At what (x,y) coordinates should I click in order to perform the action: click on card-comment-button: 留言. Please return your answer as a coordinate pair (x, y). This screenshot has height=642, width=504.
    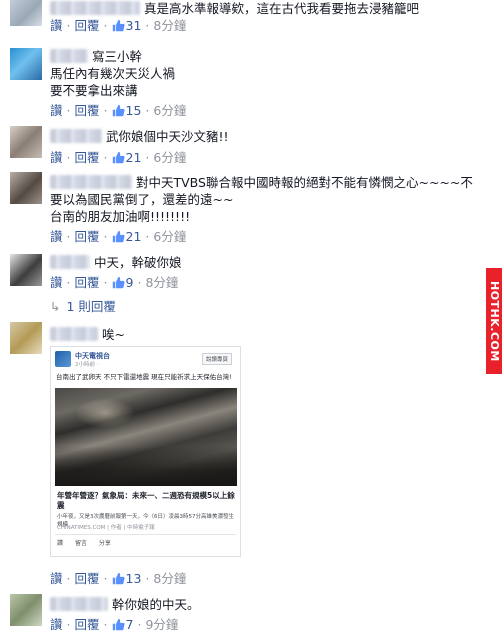
    Looking at the image, I should click on (81, 543).